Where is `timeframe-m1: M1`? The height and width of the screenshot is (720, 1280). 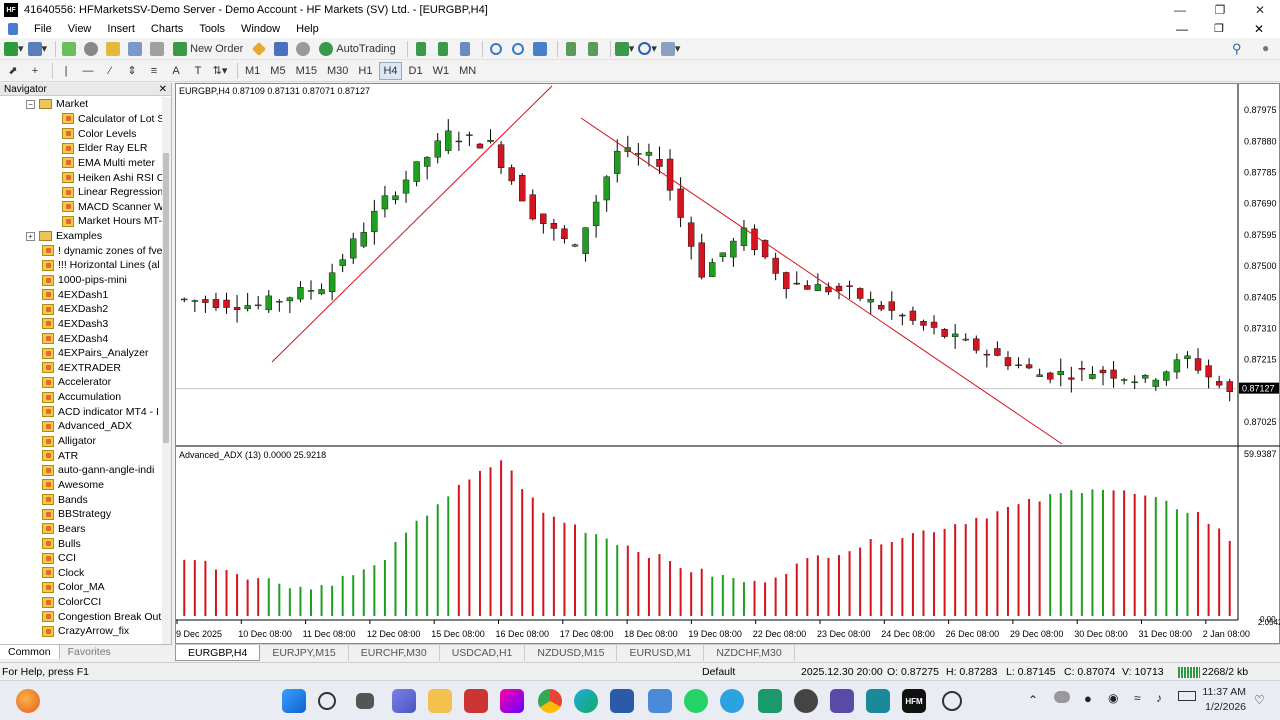
timeframe-m1: M1 is located at coordinates (252, 71).